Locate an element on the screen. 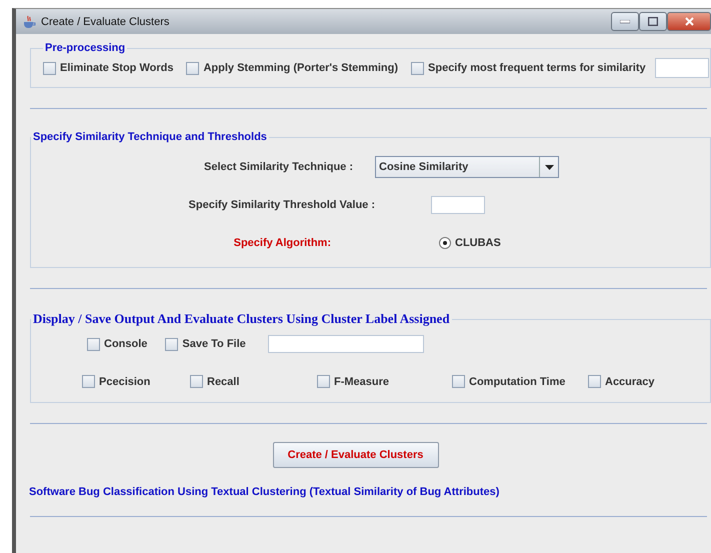 The width and height of the screenshot is (711, 553). window-title: Create / Evaluate Clusters is located at coordinates (105, 22).